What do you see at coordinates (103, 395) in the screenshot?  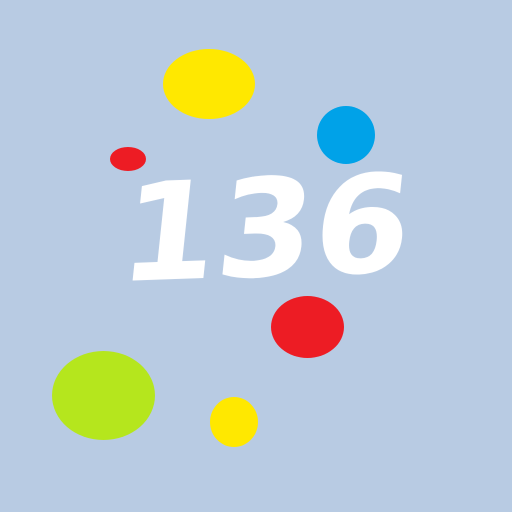 I see `green-dot` at bounding box center [103, 395].